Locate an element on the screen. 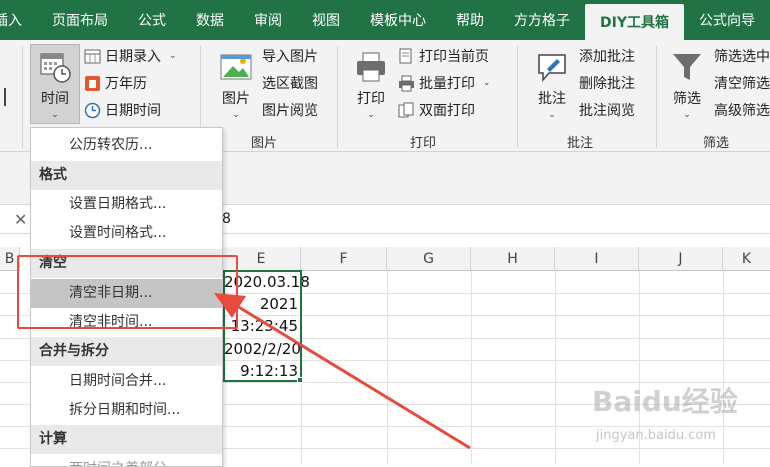 The width and height of the screenshot is (770, 467). baidu-watermark-url: jingyan.baidu.com is located at coordinates (656, 435).